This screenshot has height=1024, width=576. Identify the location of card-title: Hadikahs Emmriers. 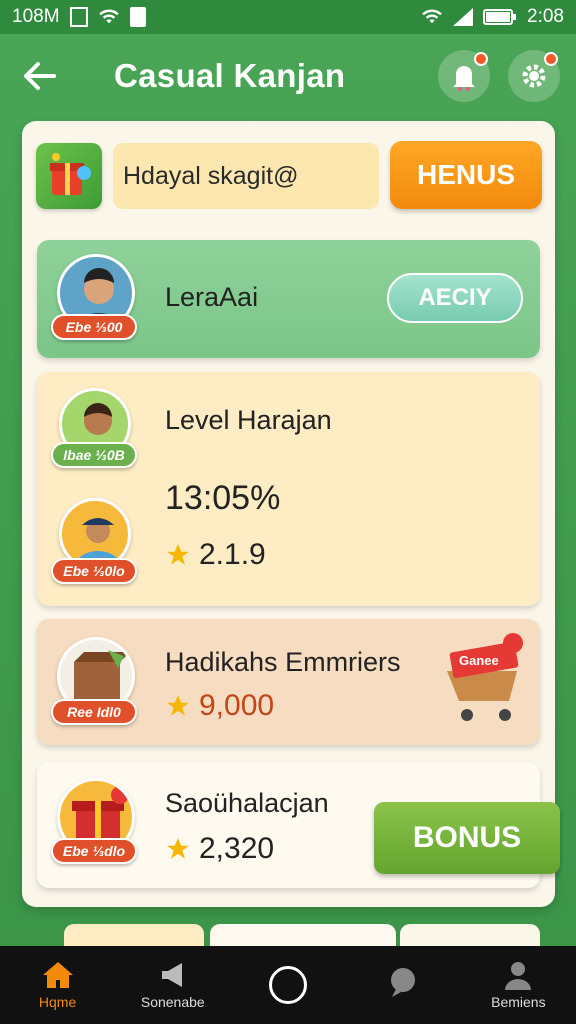
(283, 662).